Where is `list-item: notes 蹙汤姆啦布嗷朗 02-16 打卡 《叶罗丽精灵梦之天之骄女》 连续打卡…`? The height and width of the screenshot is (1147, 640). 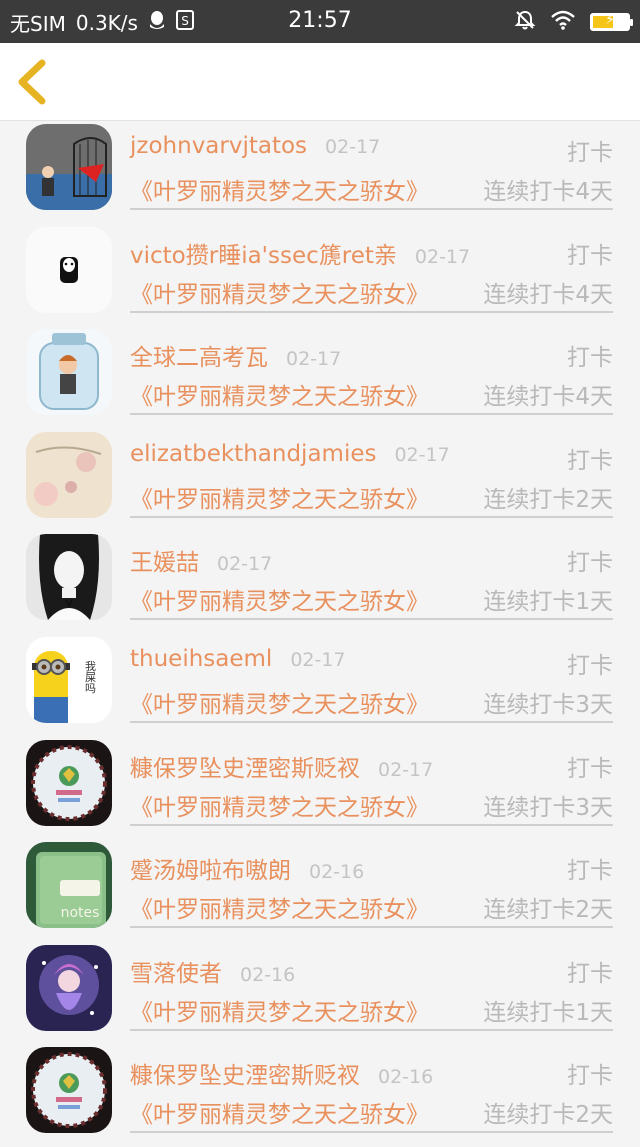 list-item: notes 蹙汤姆啦布嗷朗 02-16 打卡 《叶罗丽精灵梦之天之骄女》 连续打卡… is located at coordinates (320, 890).